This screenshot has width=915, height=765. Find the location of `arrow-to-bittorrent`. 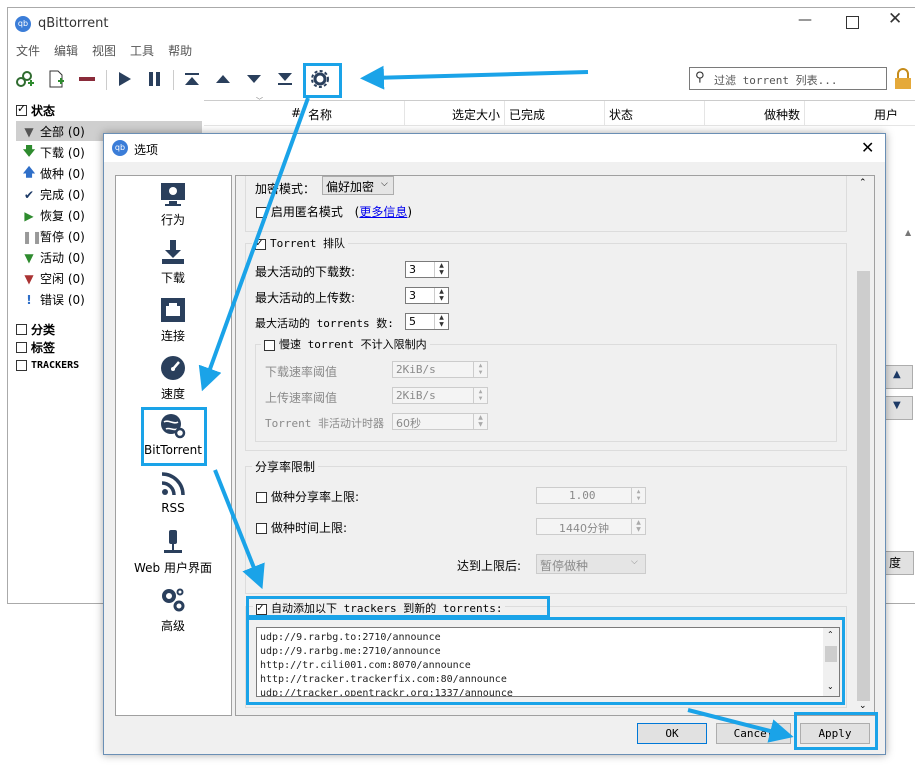

arrow-to-bittorrent is located at coordinates (254, 244).